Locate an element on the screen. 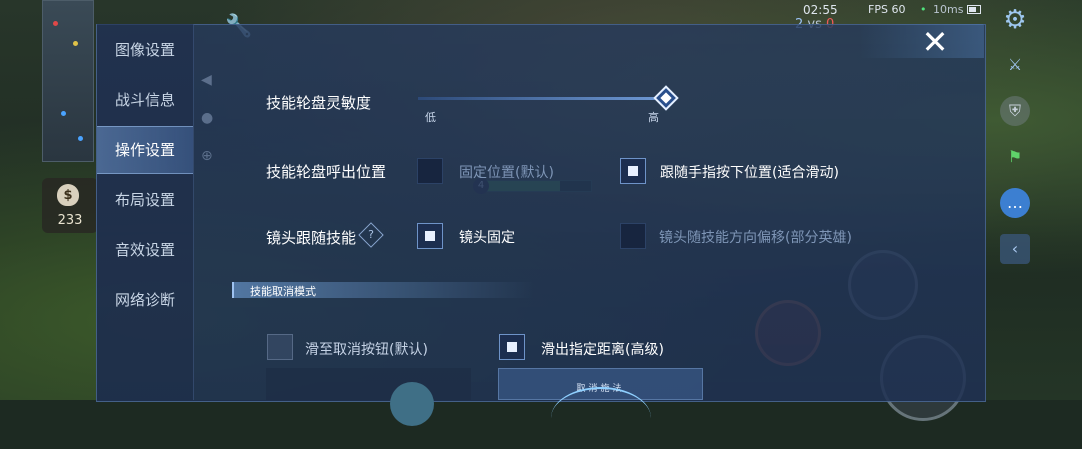 This screenshot has width=1082, height=449. flag-icon: ⚑ is located at coordinates (1015, 157).